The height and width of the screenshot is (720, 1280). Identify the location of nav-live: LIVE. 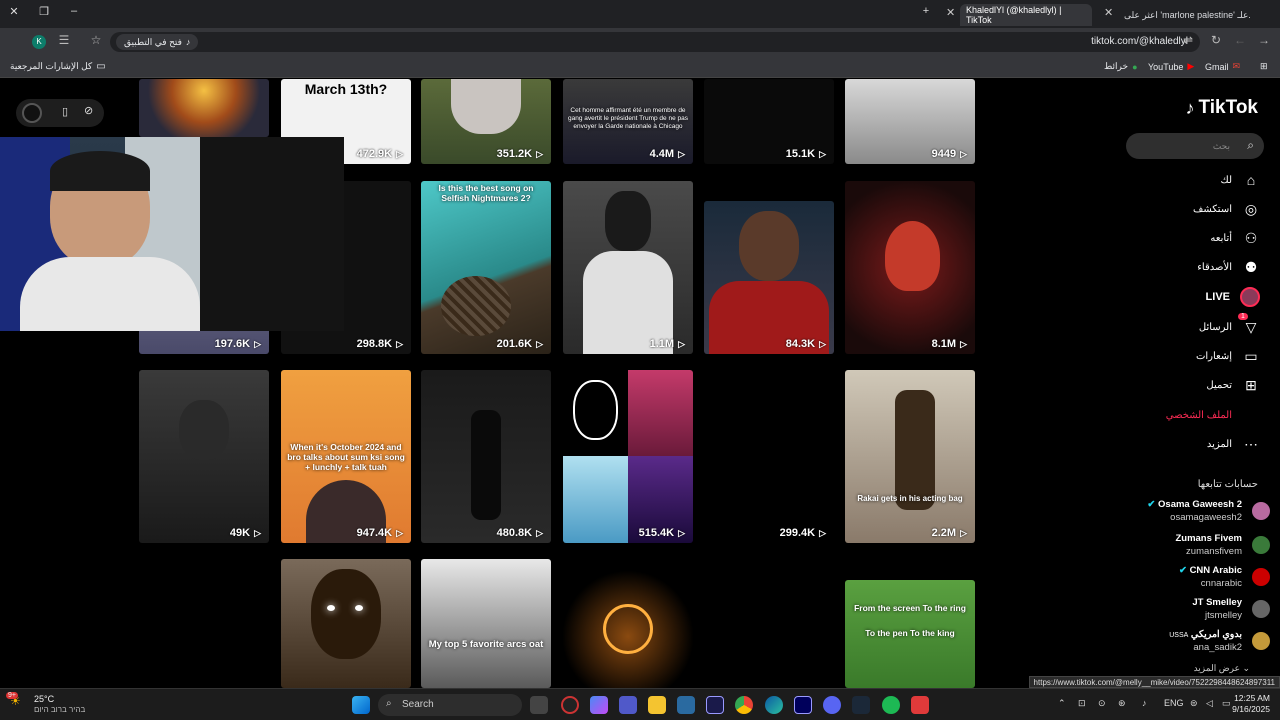
(1233, 297).